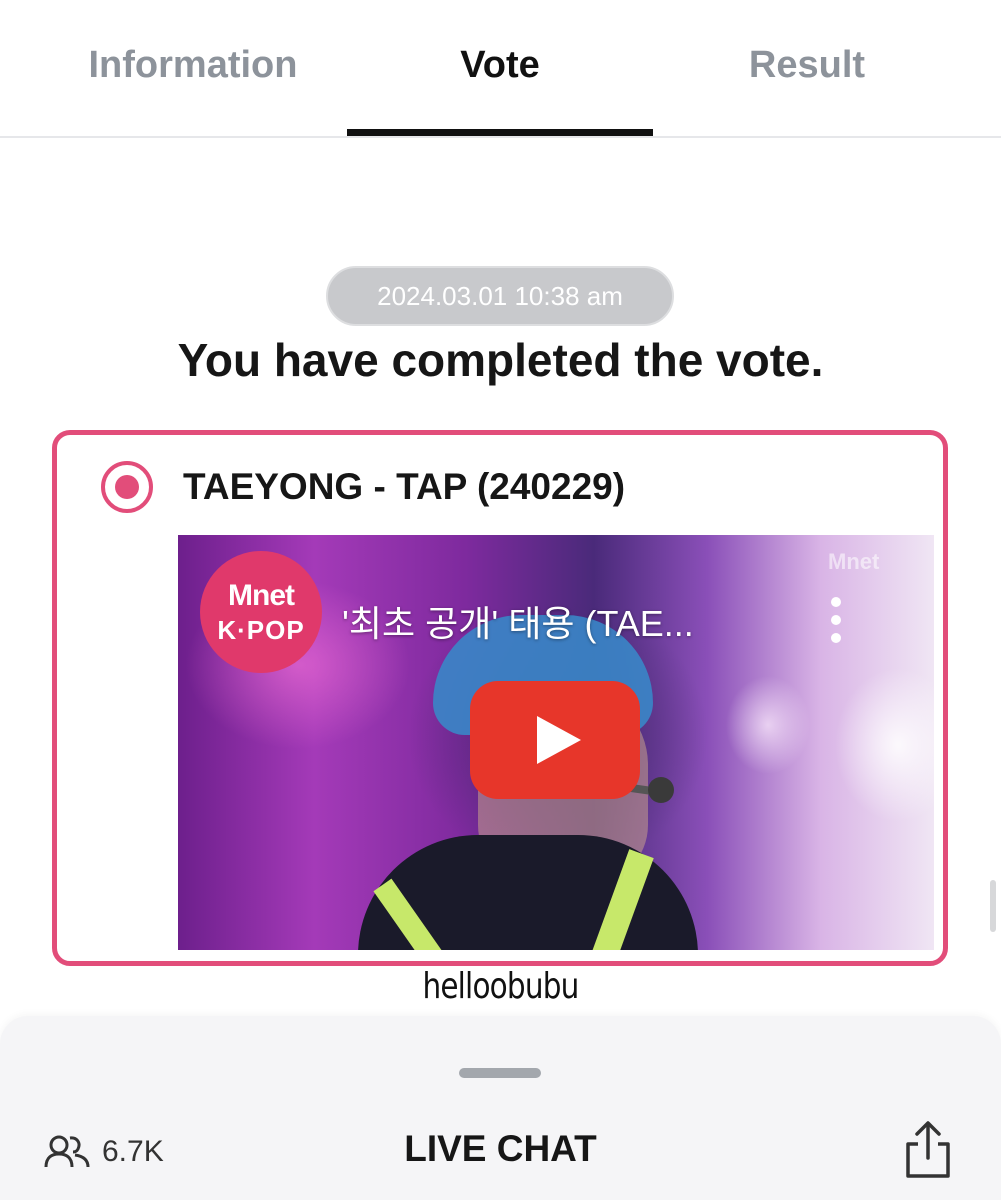 This screenshot has width=1001, height=1200. What do you see at coordinates (500, 1073) in the screenshot?
I see `sheet-drag-handle` at bounding box center [500, 1073].